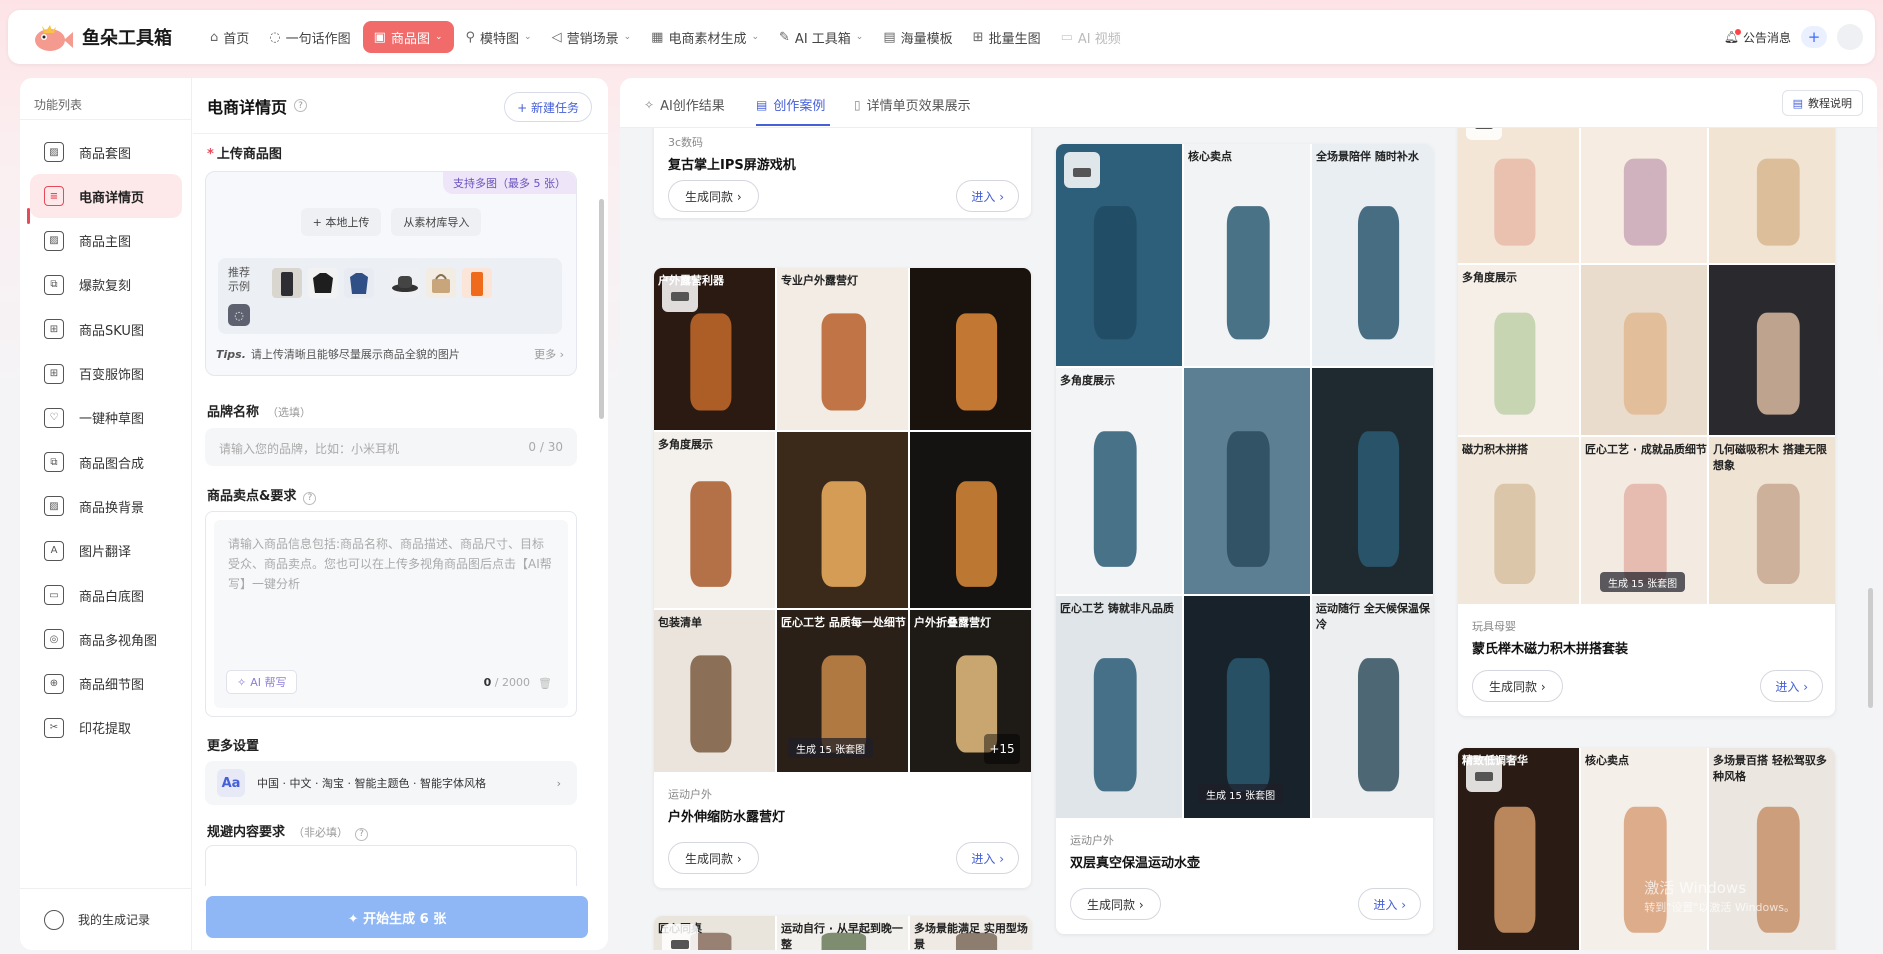 This screenshot has width=1883, height=954. Describe the element at coordinates (499, 37) in the screenshot. I see `nav-item-3: ⚲ 模特图 ⌄` at that location.